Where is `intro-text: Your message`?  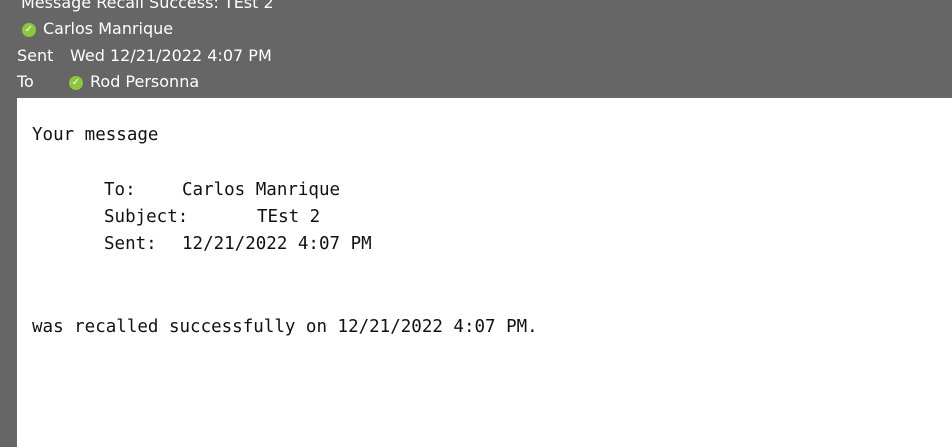 intro-text: Your message is located at coordinates (95, 135).